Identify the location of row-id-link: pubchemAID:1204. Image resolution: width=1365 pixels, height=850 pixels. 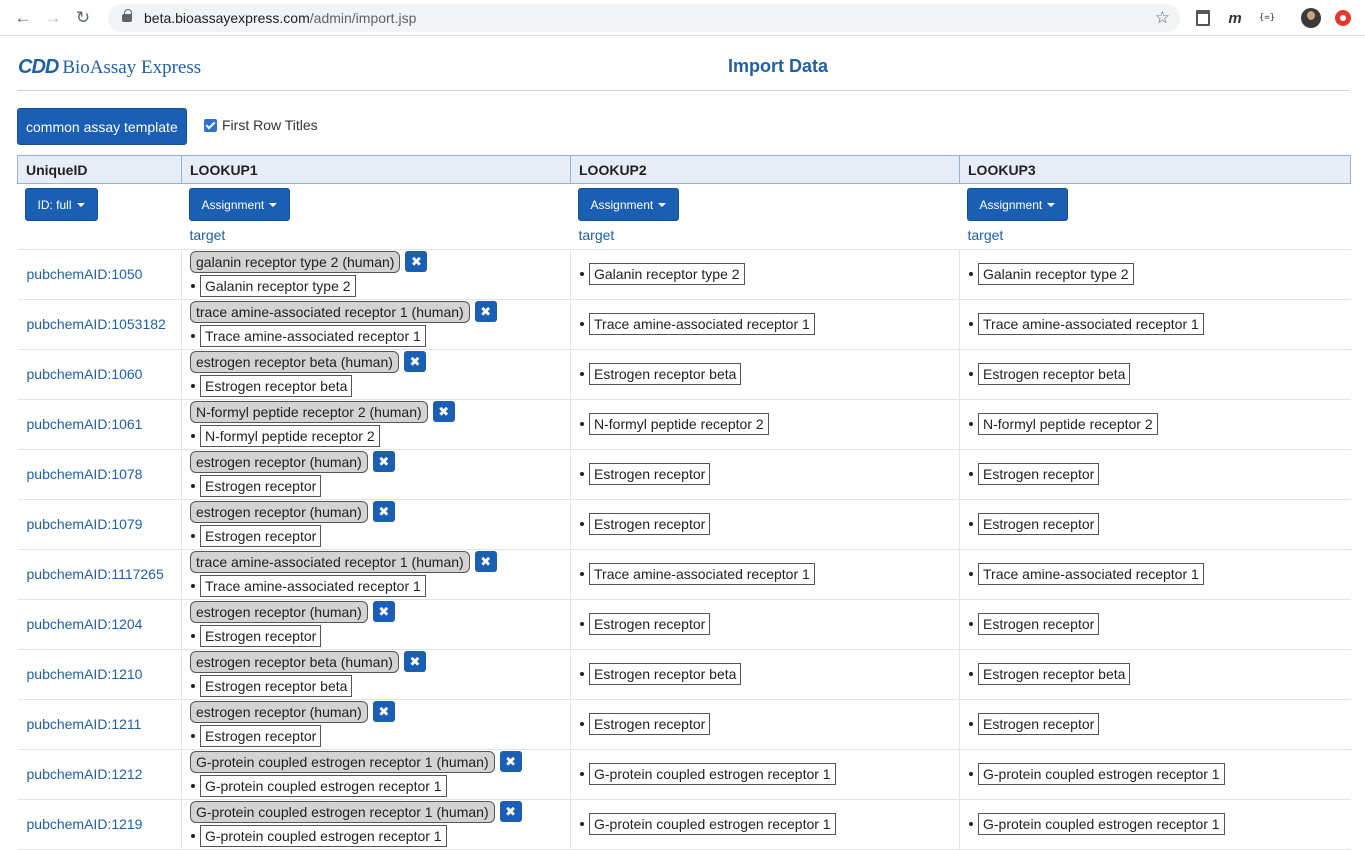
(99, 624).